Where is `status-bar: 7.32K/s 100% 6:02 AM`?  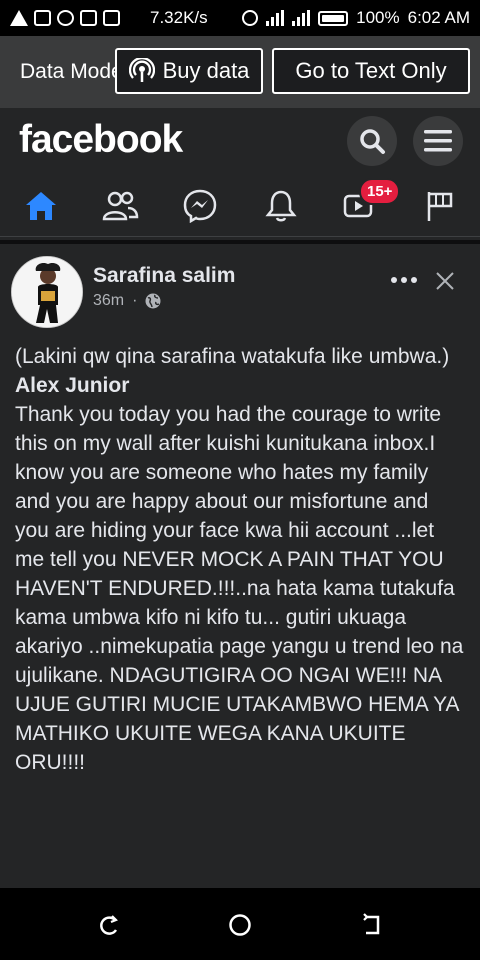 status-bar: 7.32K/s 100% 6:02 AM is located at coordinates (240, 18).